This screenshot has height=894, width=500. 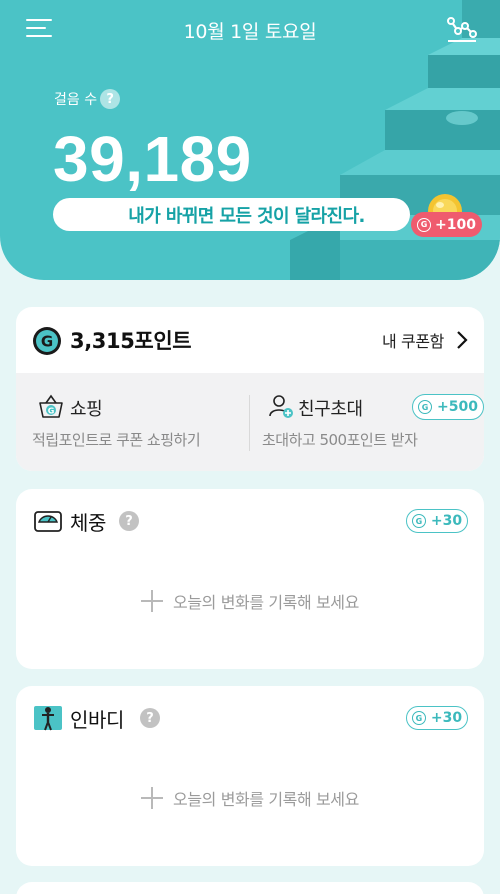 I want to click on step-graph-icon, so click(x=462, y=29).